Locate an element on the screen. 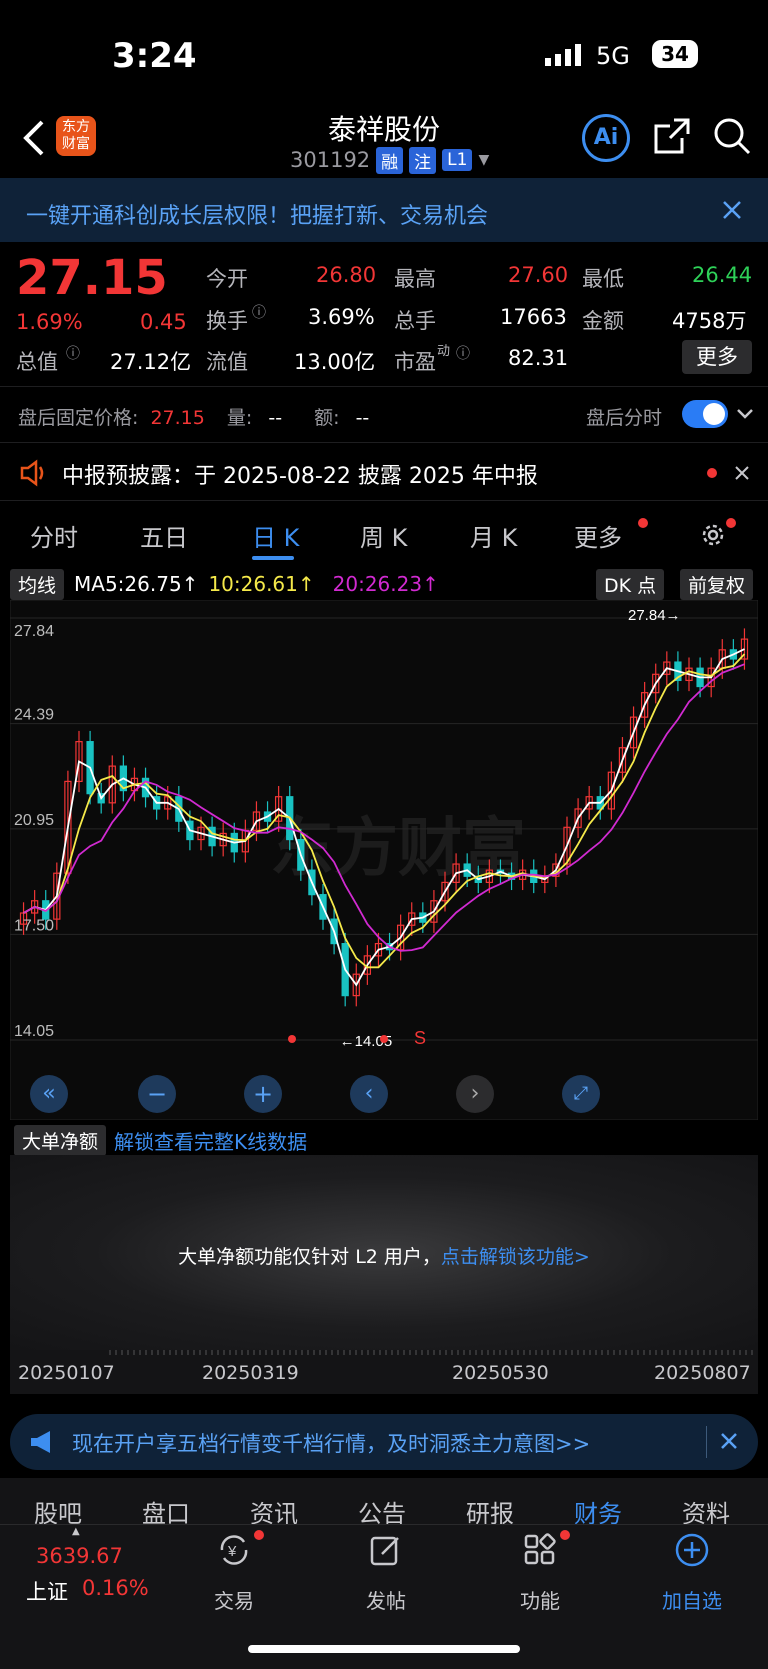 The image size is (768, 1669). functions-dot is located at coordinates (565, 1535).